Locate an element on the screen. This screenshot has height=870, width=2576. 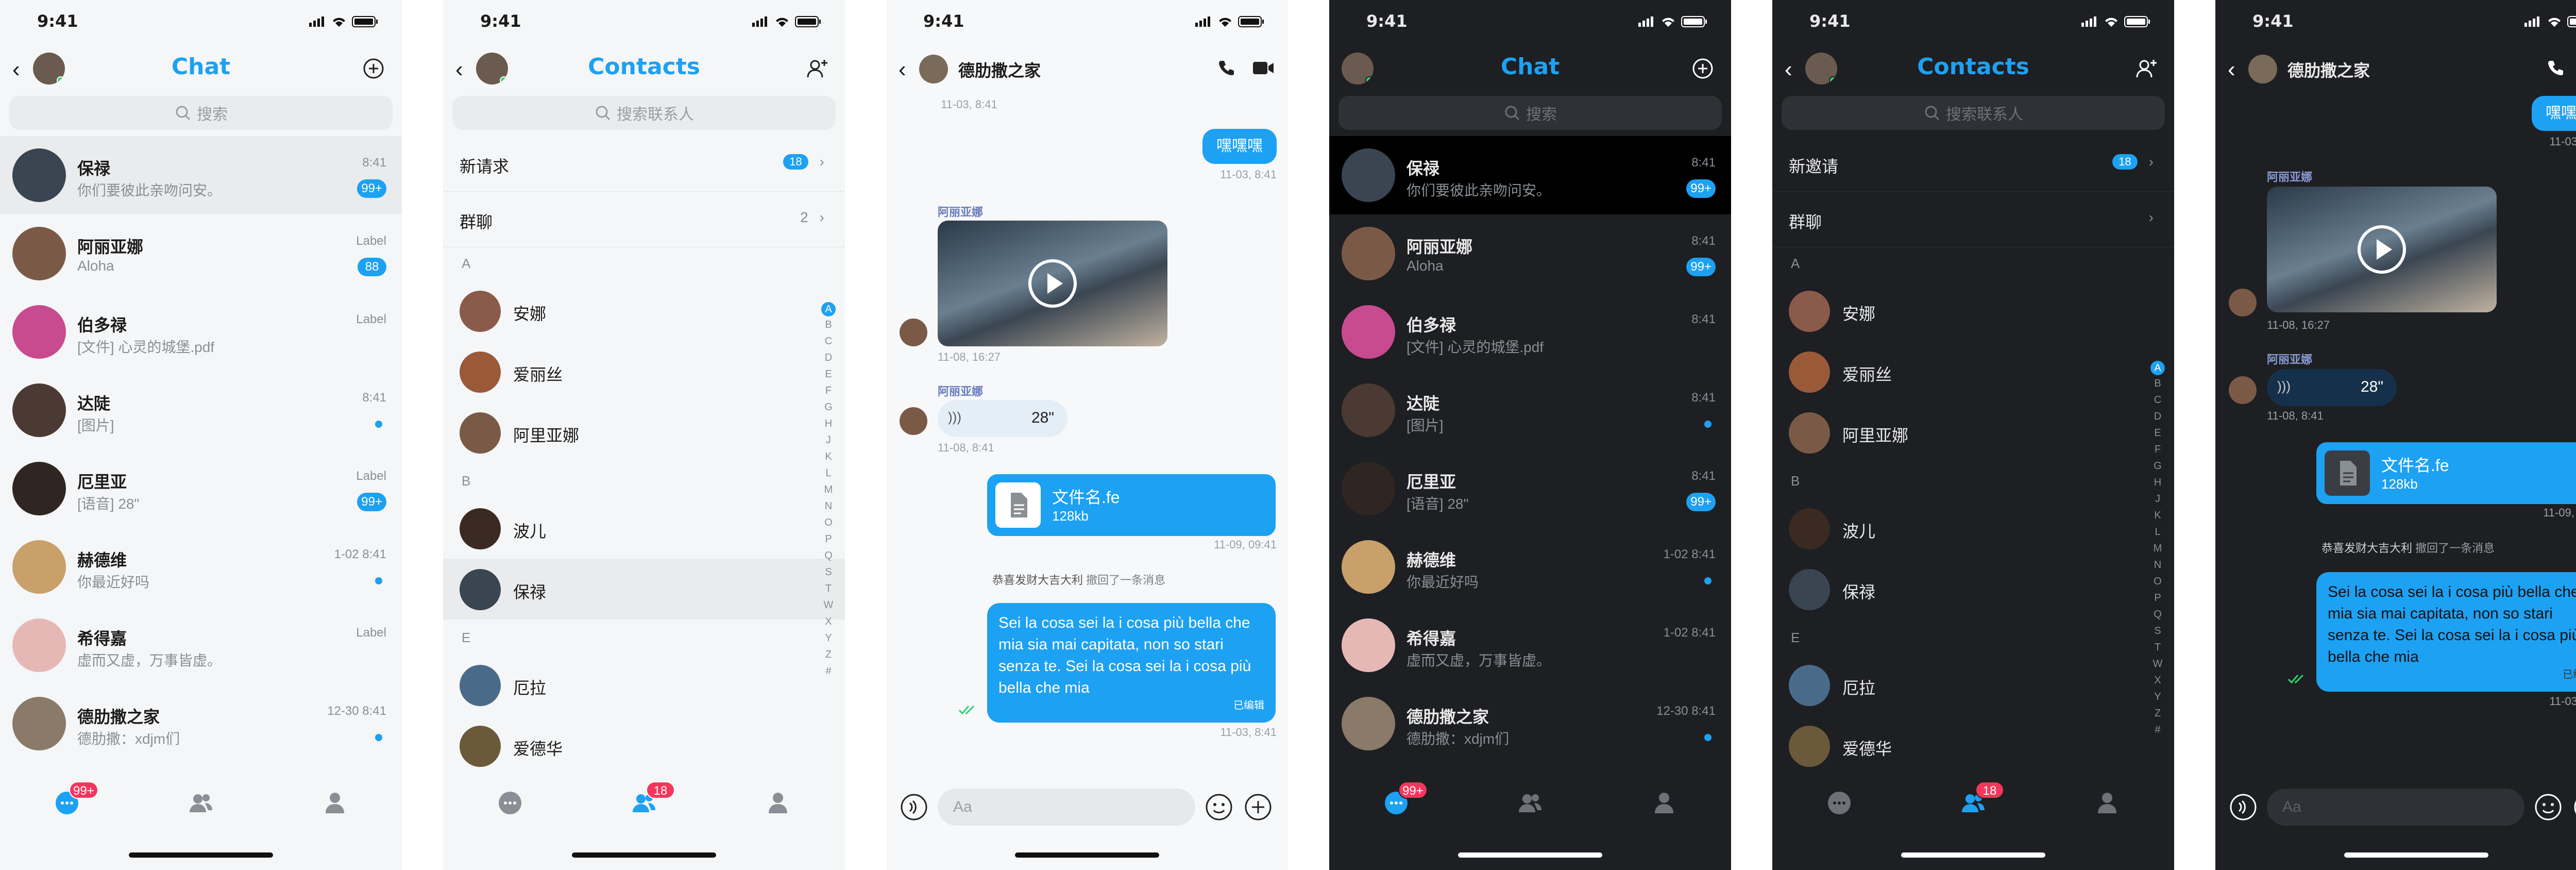
index-letter: Z is located at coordinates (2157, 713).